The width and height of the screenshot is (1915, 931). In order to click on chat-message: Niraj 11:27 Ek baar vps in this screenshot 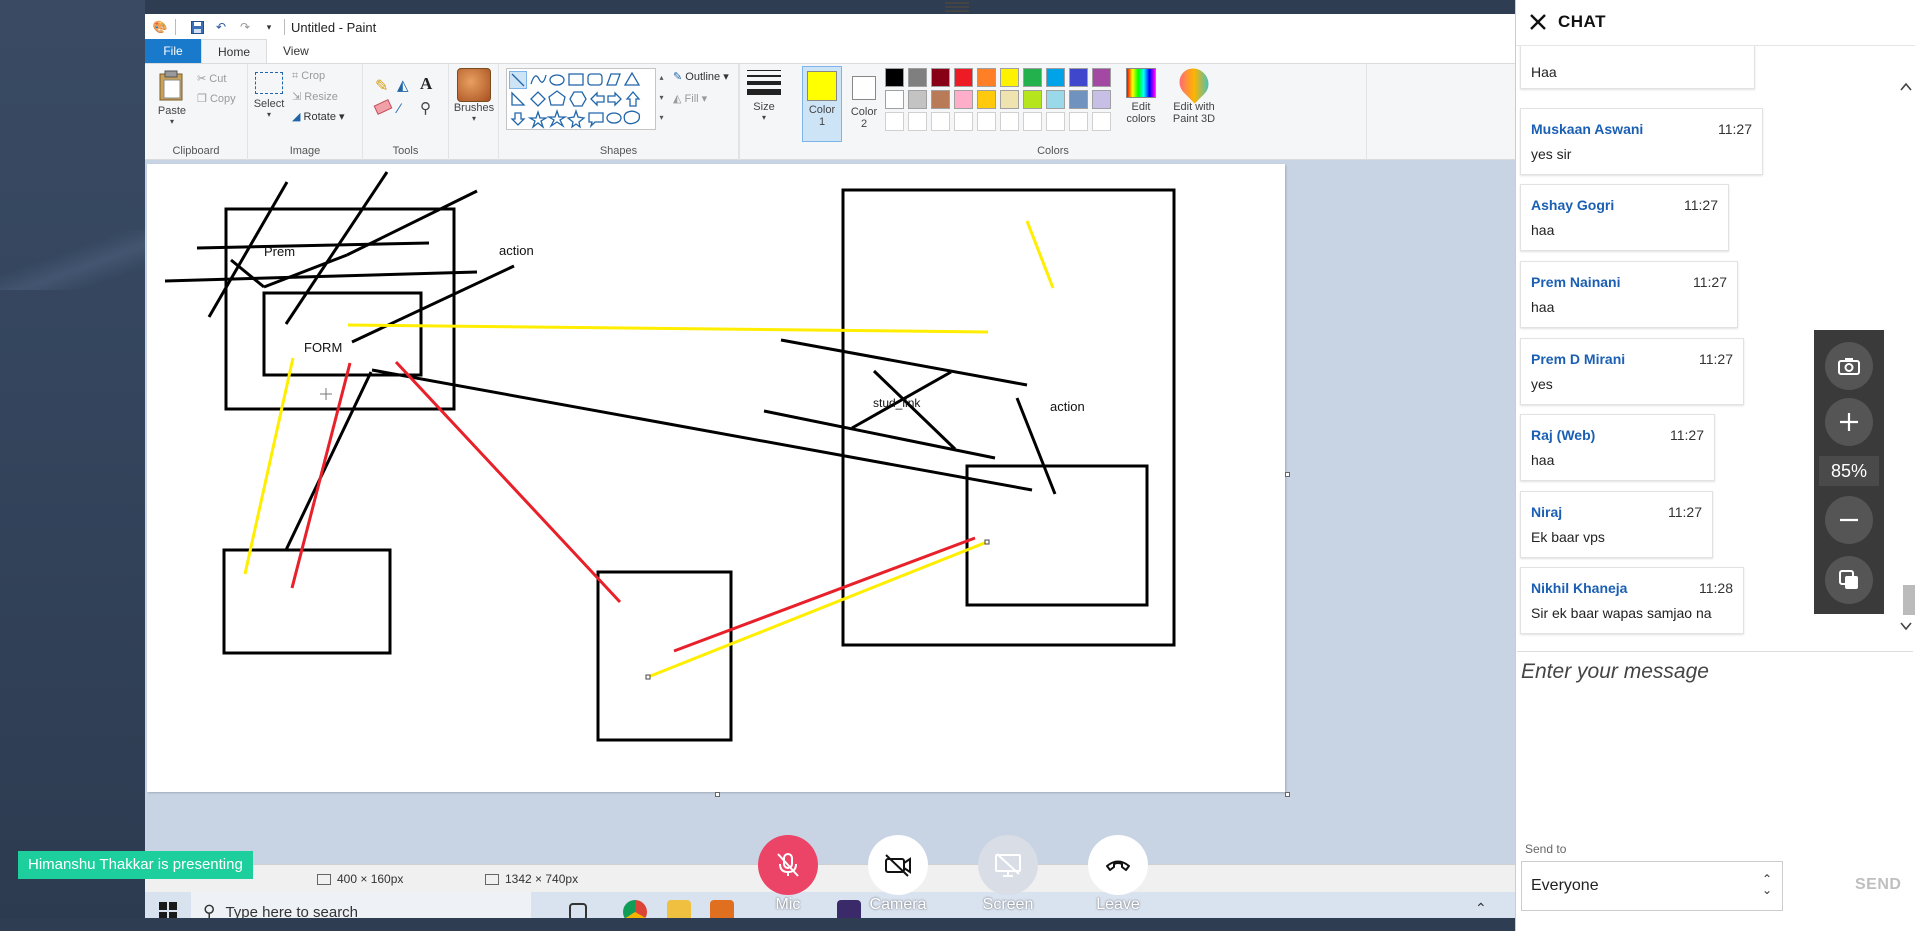, I will do `click(1616, 524)`.